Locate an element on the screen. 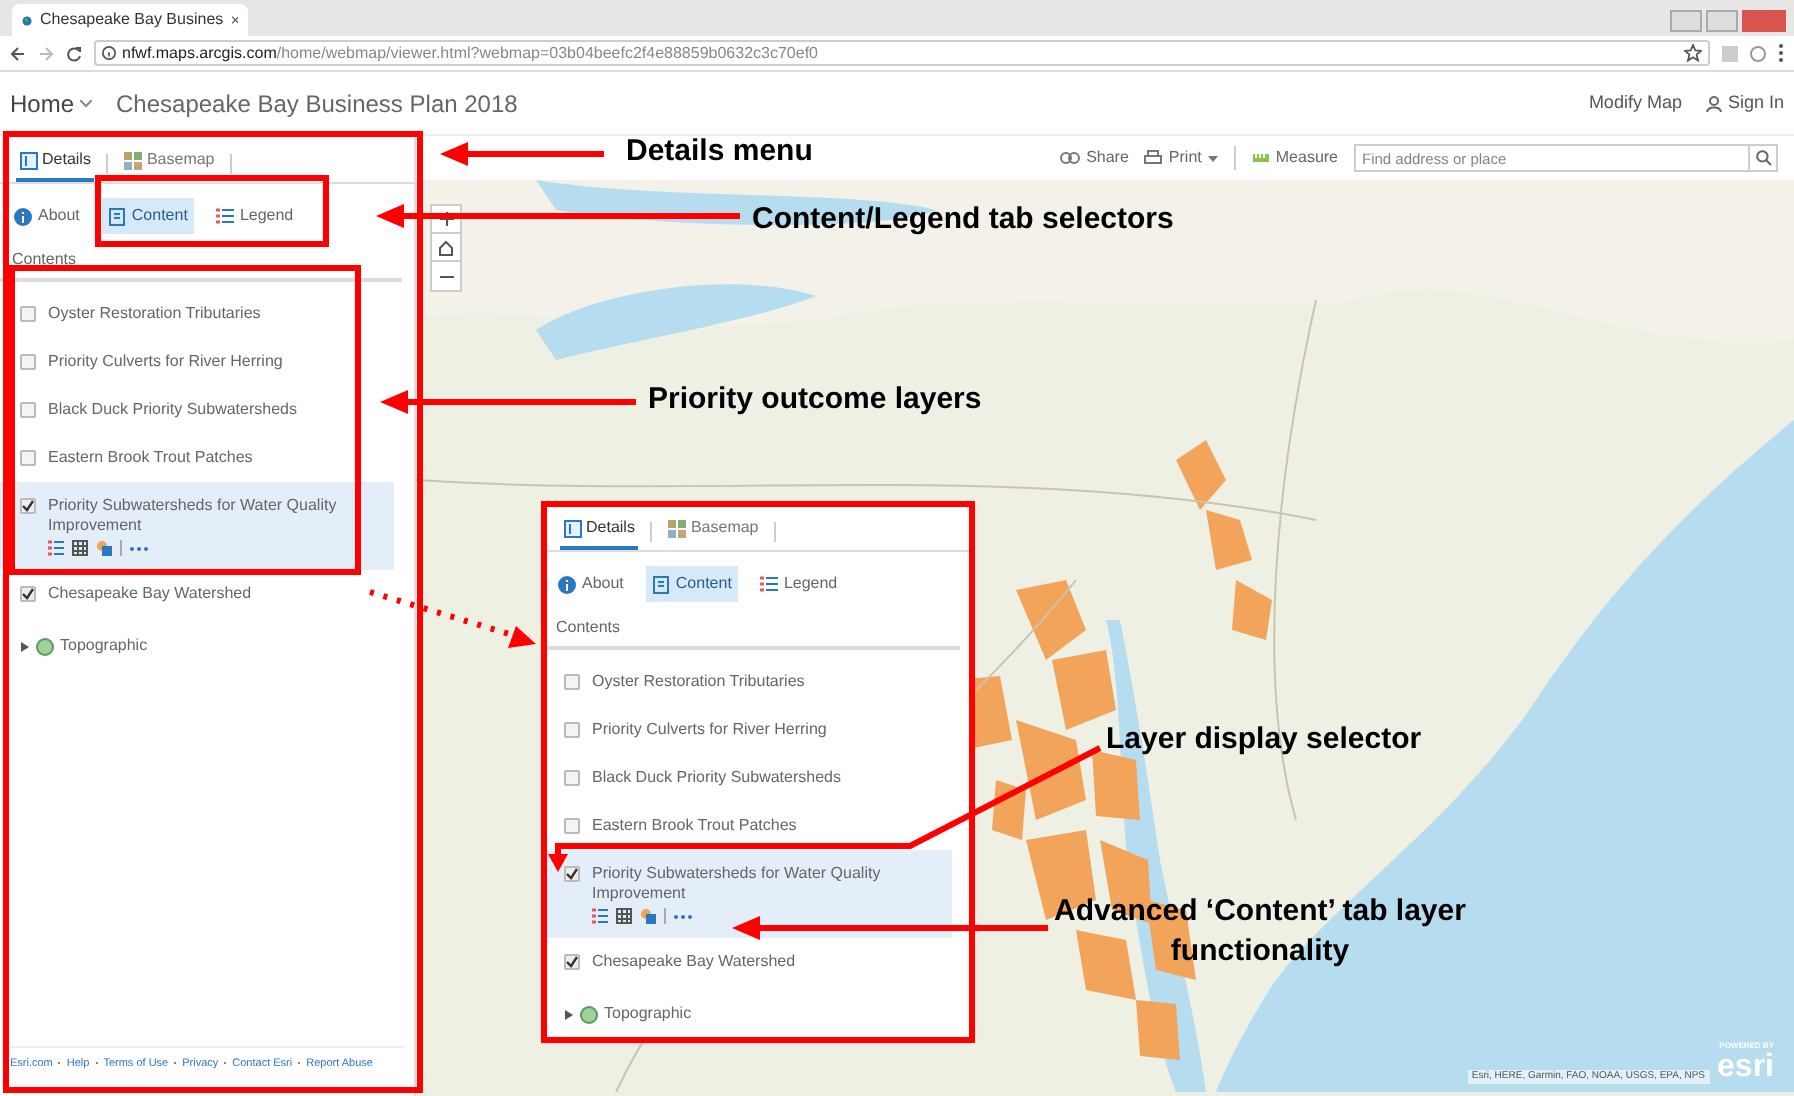  ruler-icon is located at coordinates (1260, 158).